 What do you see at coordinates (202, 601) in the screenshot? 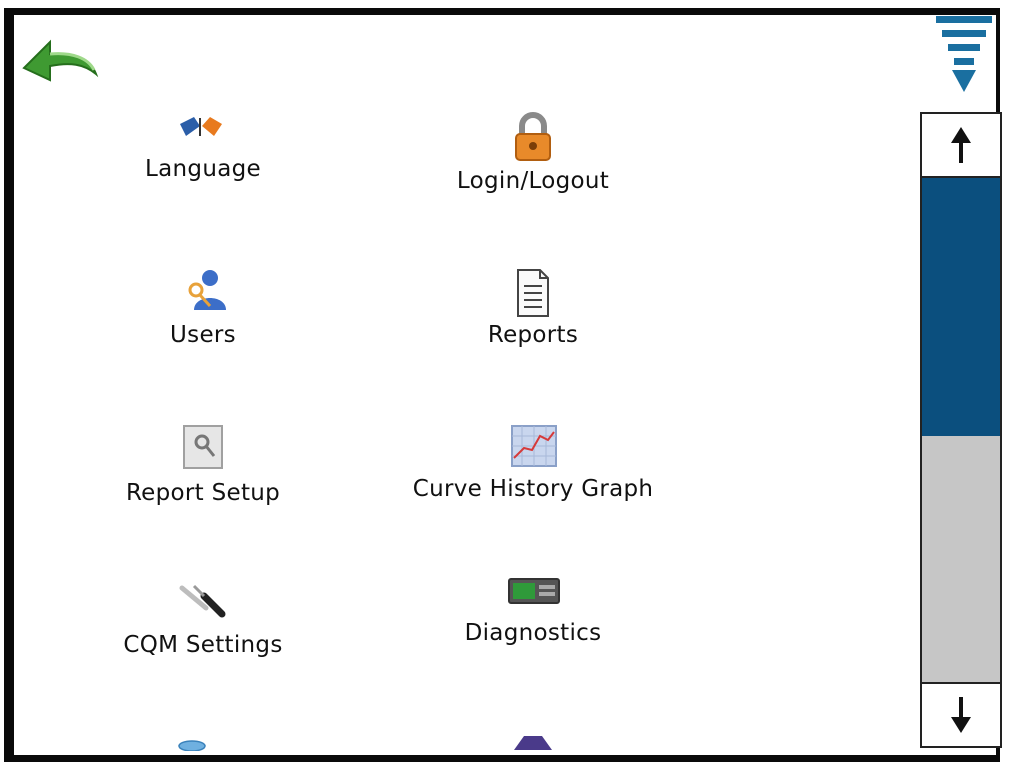
I see `wrench-screwdriver-icon` at bounding box center [202, 601].